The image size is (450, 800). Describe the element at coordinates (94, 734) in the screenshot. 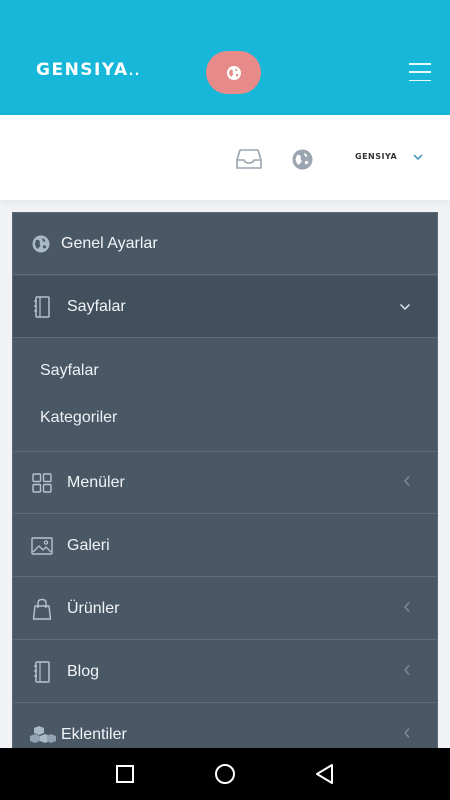

I see `sidebar-item-label: Eklentiler` at that location.